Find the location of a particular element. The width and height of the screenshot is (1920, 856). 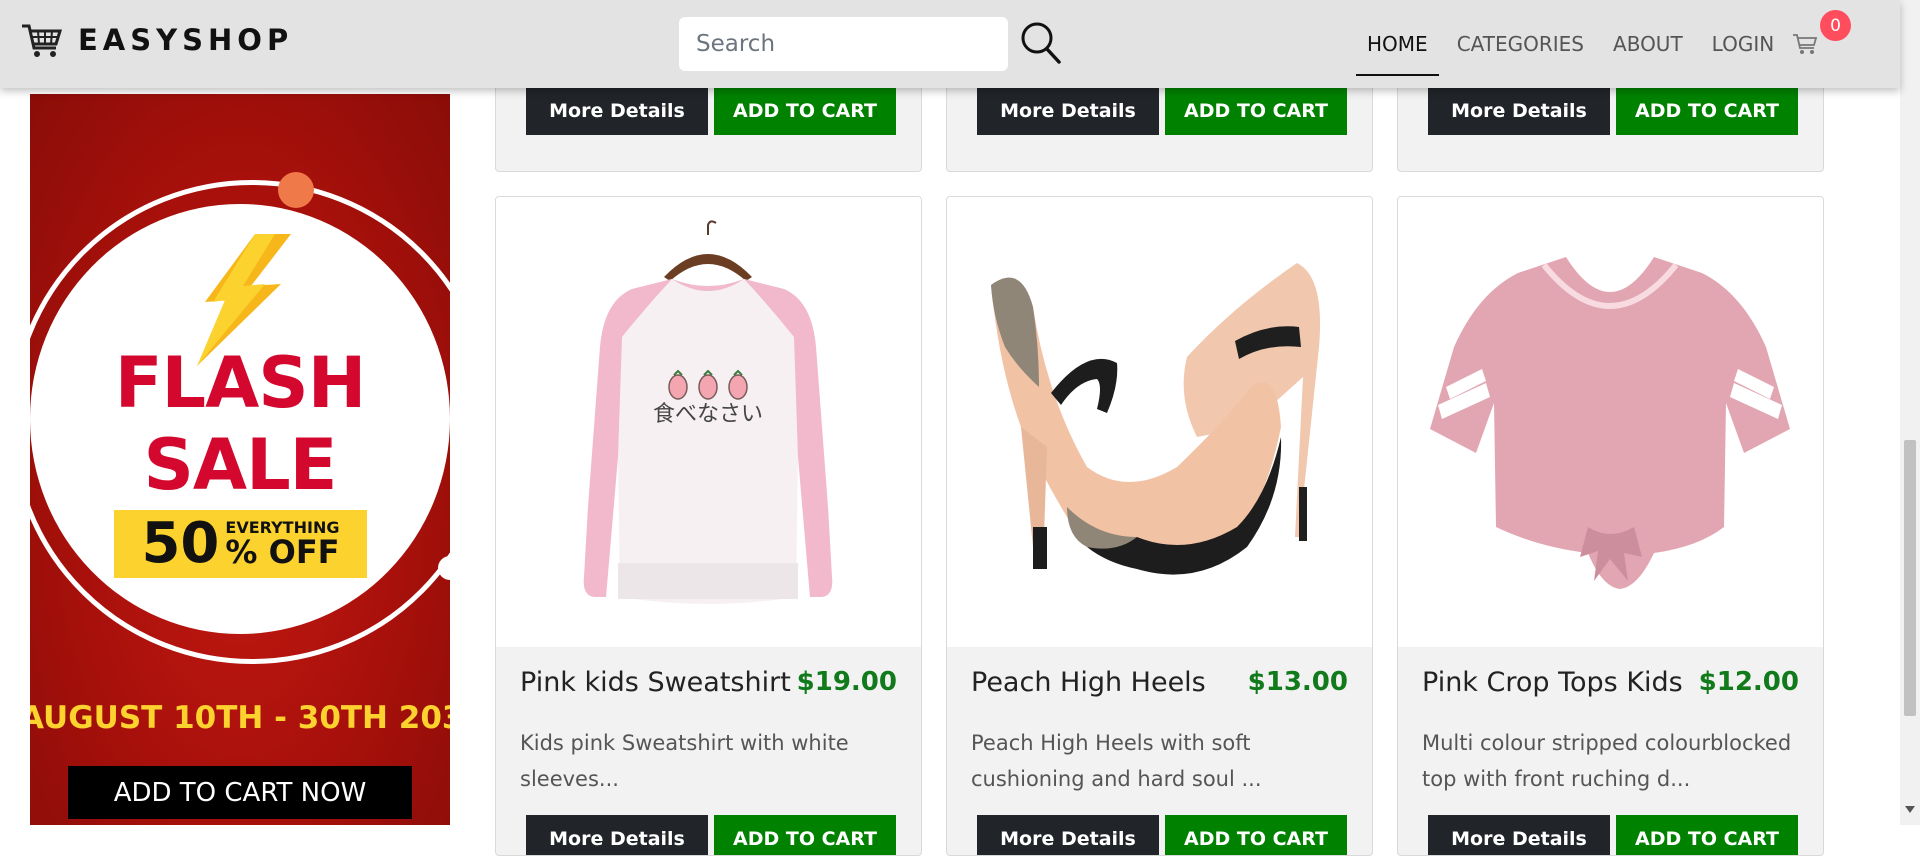

product-title: Peach High Heels is located at coordinates (1088, 682).